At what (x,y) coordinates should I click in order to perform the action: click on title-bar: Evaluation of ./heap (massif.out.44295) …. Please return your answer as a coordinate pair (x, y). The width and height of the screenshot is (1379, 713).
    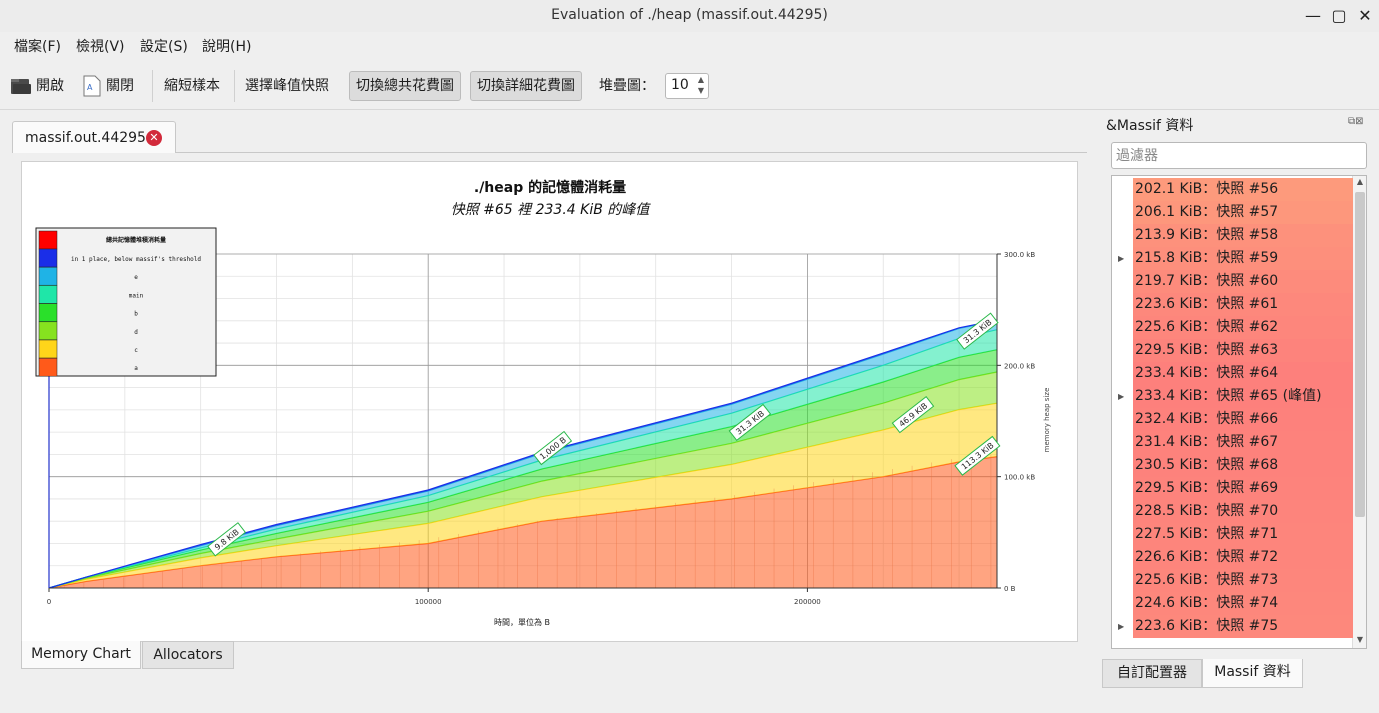
    Looking at the image, I should click on (689, 16).